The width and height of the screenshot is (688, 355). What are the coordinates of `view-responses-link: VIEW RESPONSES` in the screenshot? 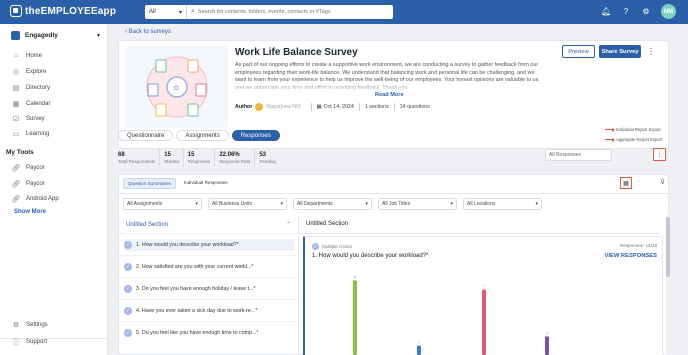 It's located at (630, 256).